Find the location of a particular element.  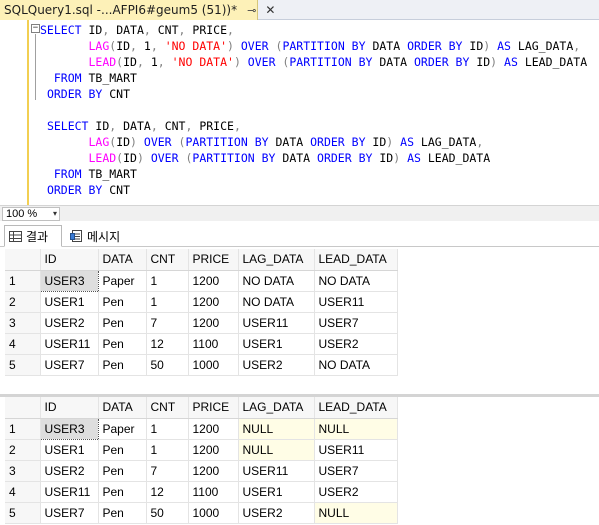

tab-messages: 메시지 is located at coordinates (99, 236).